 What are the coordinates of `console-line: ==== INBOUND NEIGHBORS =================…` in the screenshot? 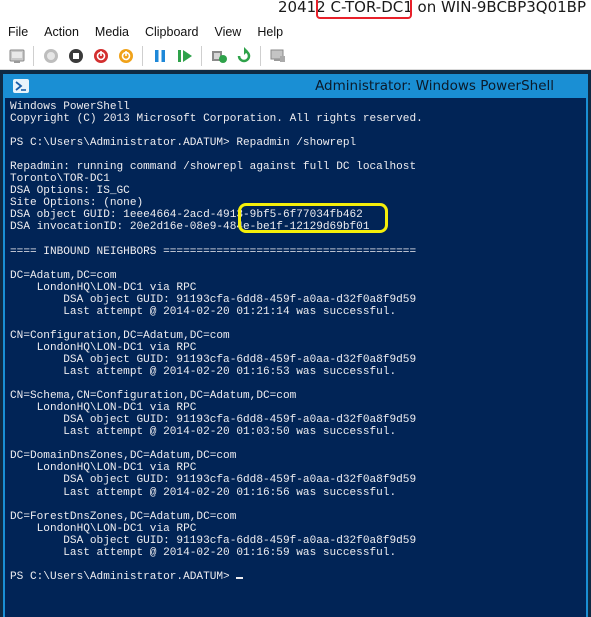 It's located at (213, 251).